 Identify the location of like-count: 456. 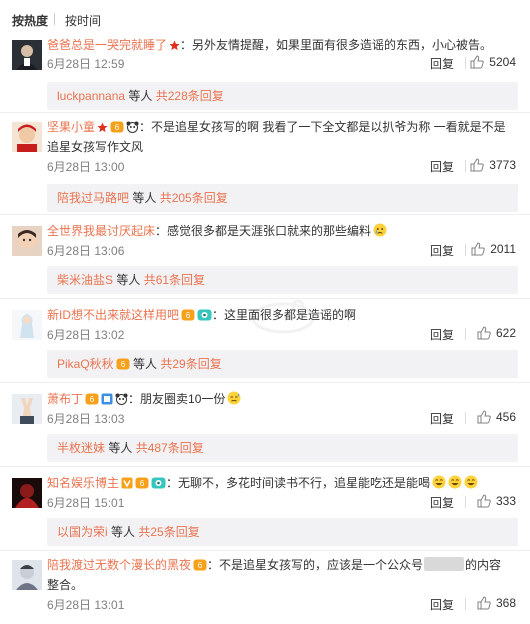
(505, 417).